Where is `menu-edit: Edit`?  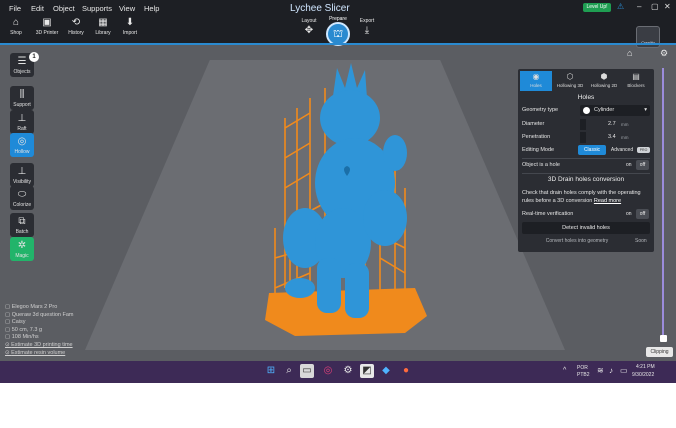
menu-edit: Edit is located at coordinates (37, 8).